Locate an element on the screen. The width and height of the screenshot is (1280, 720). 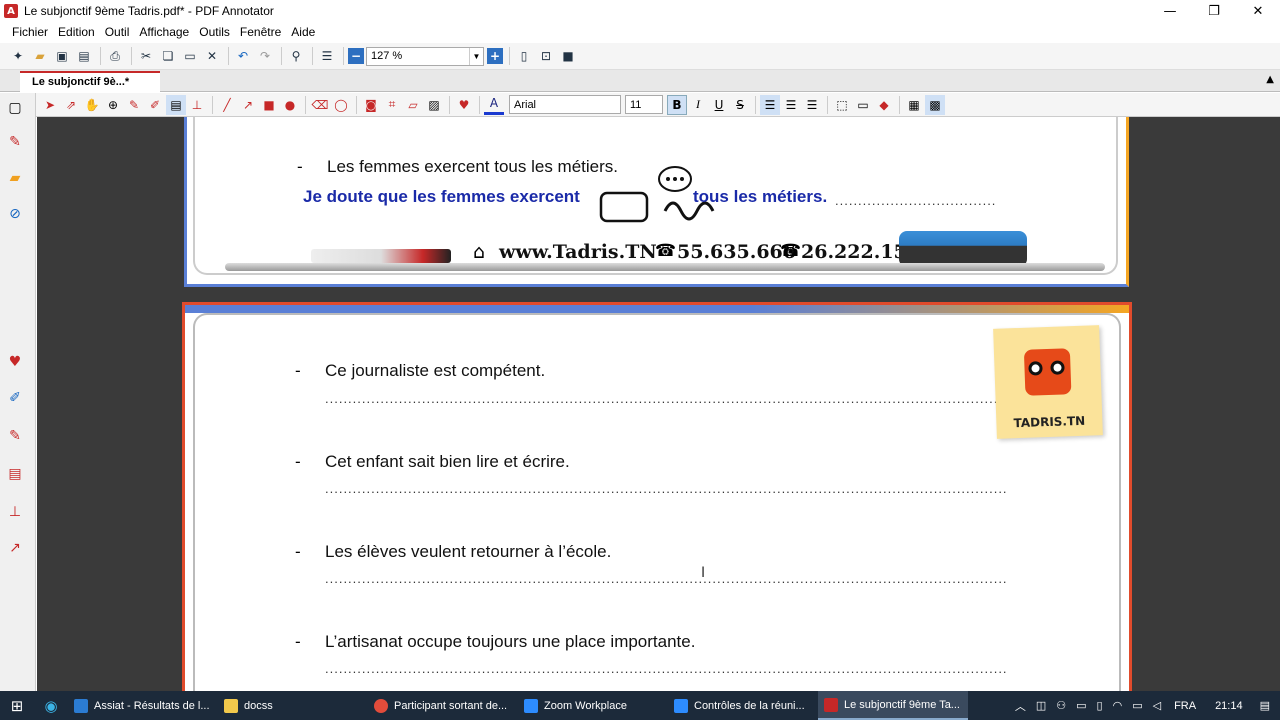
font-size-select: 11 is located at coordinates (644, 104).